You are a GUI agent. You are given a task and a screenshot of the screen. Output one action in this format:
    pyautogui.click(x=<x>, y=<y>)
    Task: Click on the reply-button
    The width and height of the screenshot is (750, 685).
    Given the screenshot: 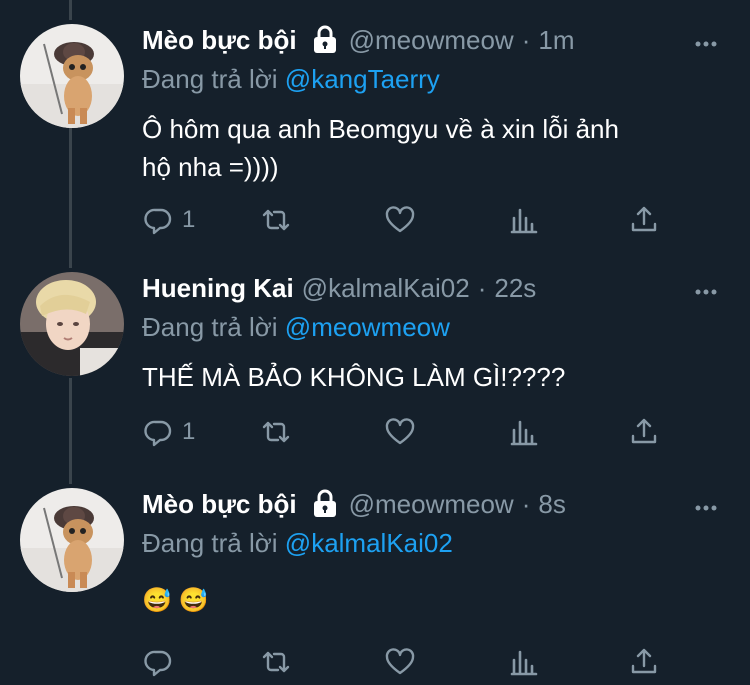 What is the action you would take?
    pyautogui.click(x=158, y=662)
    